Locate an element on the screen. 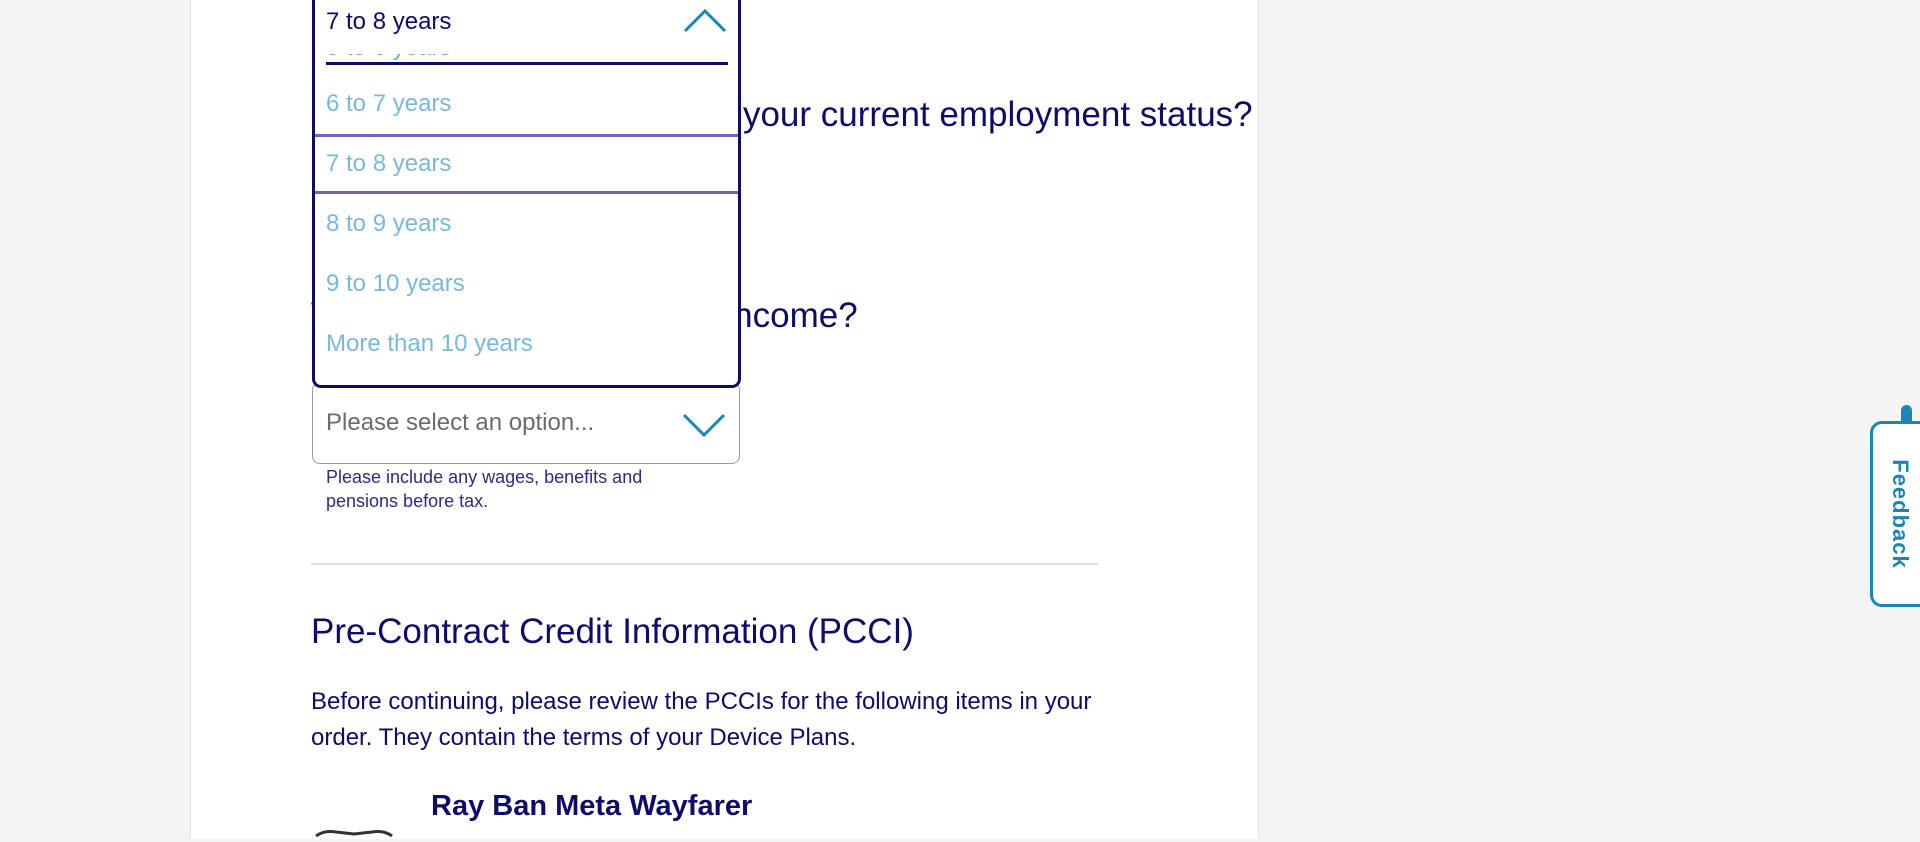 The width and height of the screenshot is (1920, 842). dropdown-selected-value: 7 to 8 years is located at coordinates (389, 21).